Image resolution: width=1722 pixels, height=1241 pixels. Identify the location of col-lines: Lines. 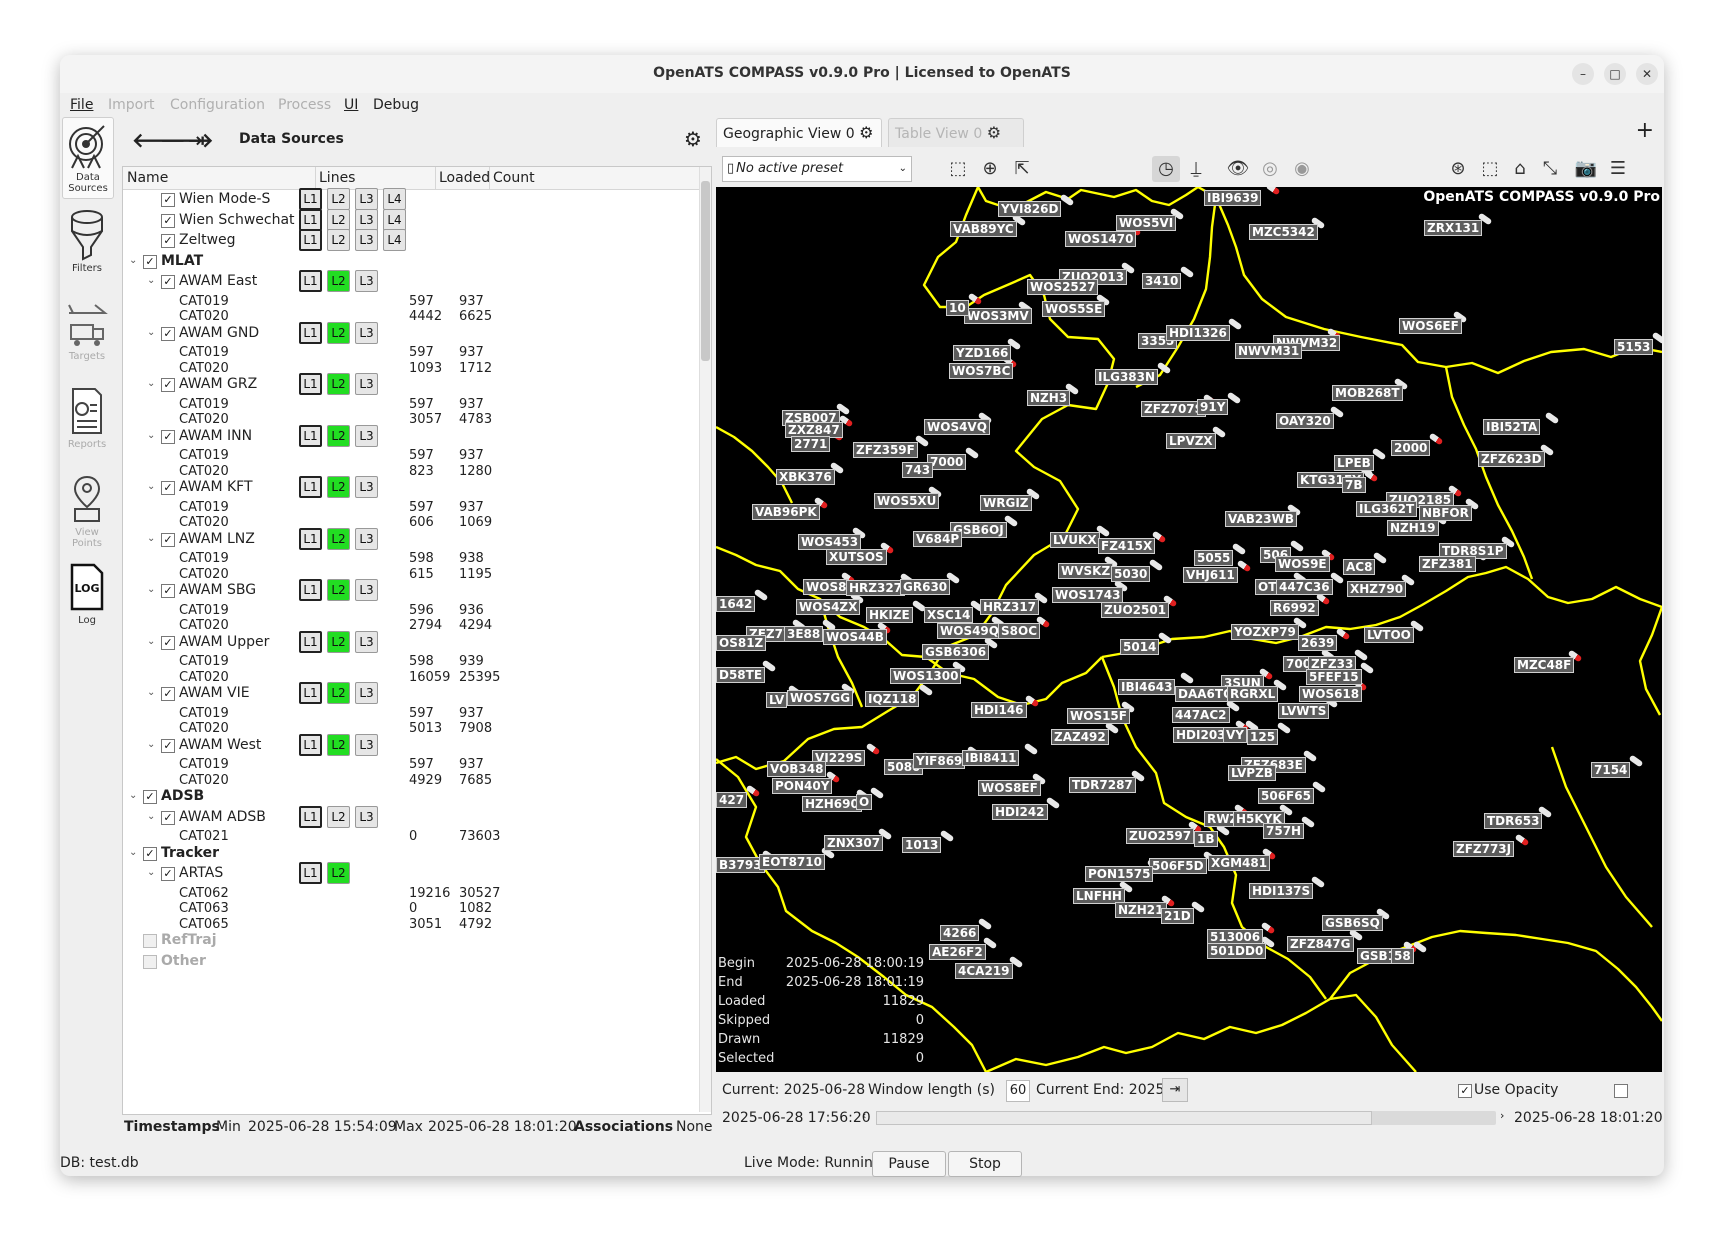
(337, 178).